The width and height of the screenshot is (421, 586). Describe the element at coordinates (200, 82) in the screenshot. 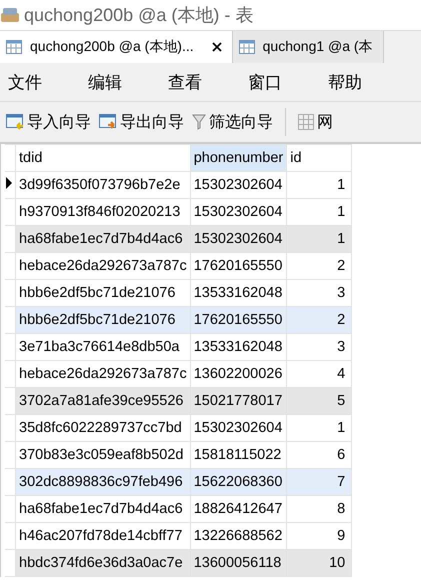

I see `menu-item: 查看` at that location.